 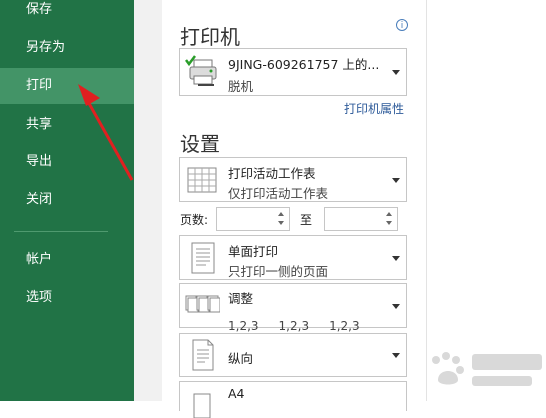 What do you see at coordinates (236, 393) in the screenshot?
I see `paper-main: A4` at bounding box center [236, 393].